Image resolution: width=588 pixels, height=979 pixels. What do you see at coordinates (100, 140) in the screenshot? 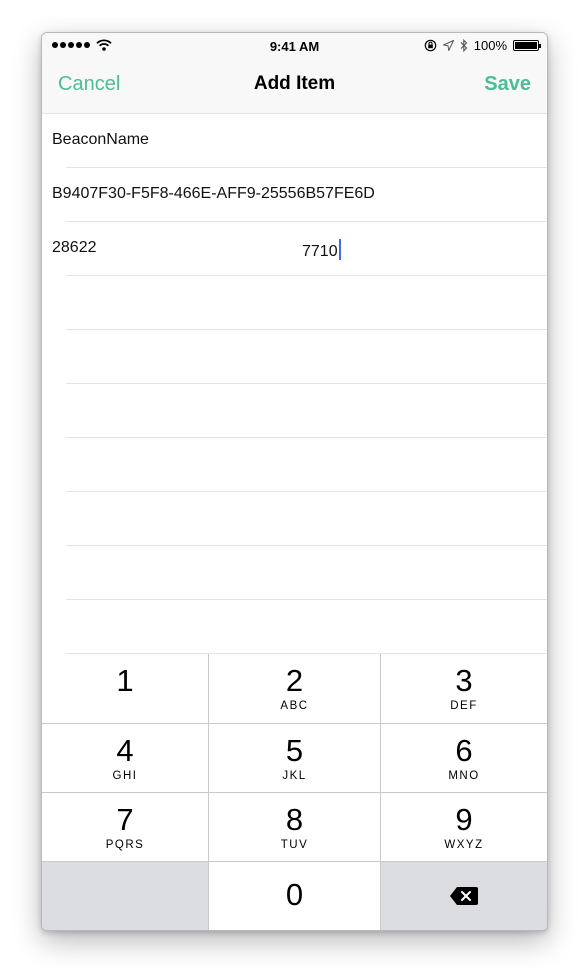
I see `name-field: BeaconName` at bounding box center [100, 140].